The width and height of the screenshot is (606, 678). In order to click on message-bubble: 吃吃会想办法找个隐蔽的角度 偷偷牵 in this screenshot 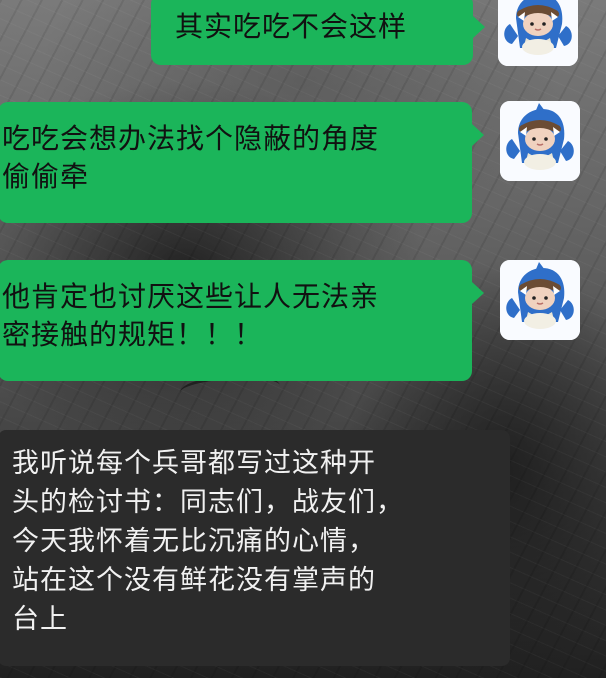, I will do `click(242, 162)`.